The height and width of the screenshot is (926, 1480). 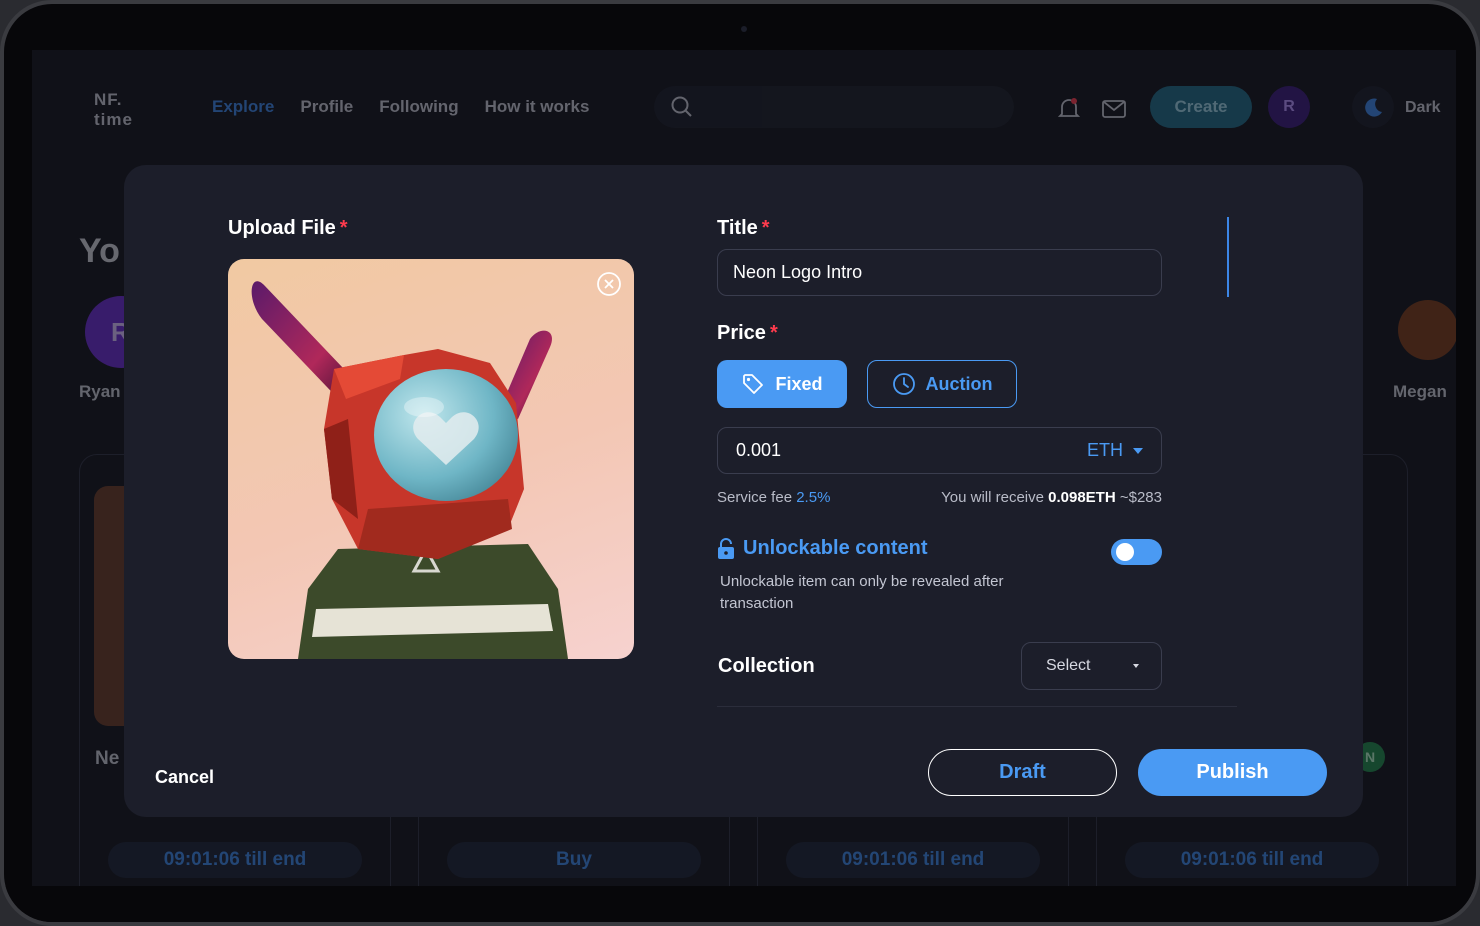 What do you see at coordinates (759, 450) in the screenshot?
I see `price-value: 0.001` at bounding box center [759, 450].